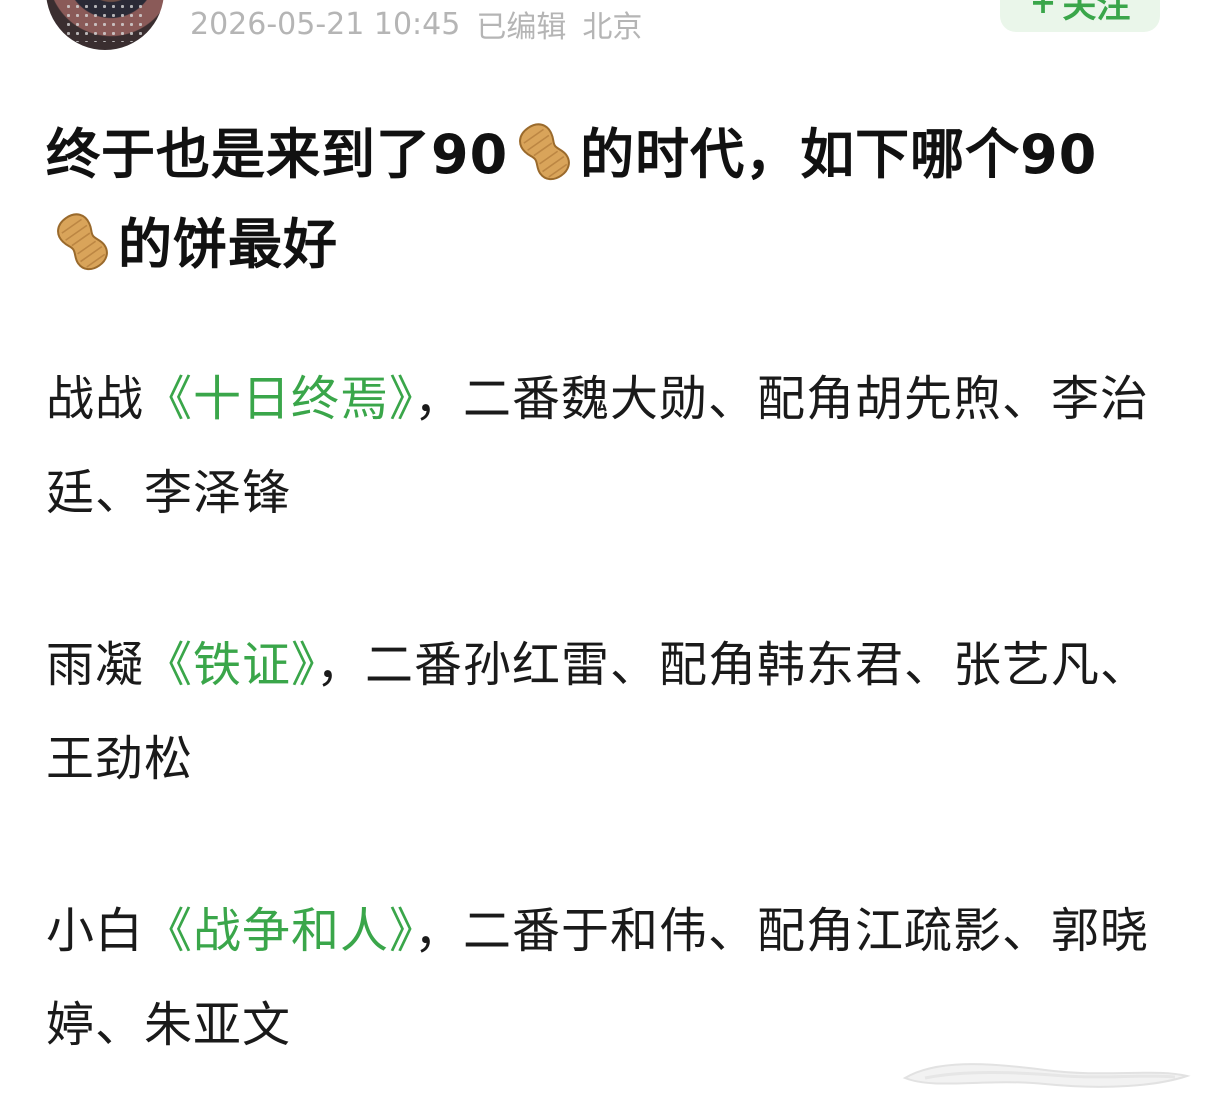 This screenshot has width=1206, height=1102. What do you see at coordinates (1046, 1075) in the screenshot?
I see `watermark-logo` at bounding box center [1046, 1075].